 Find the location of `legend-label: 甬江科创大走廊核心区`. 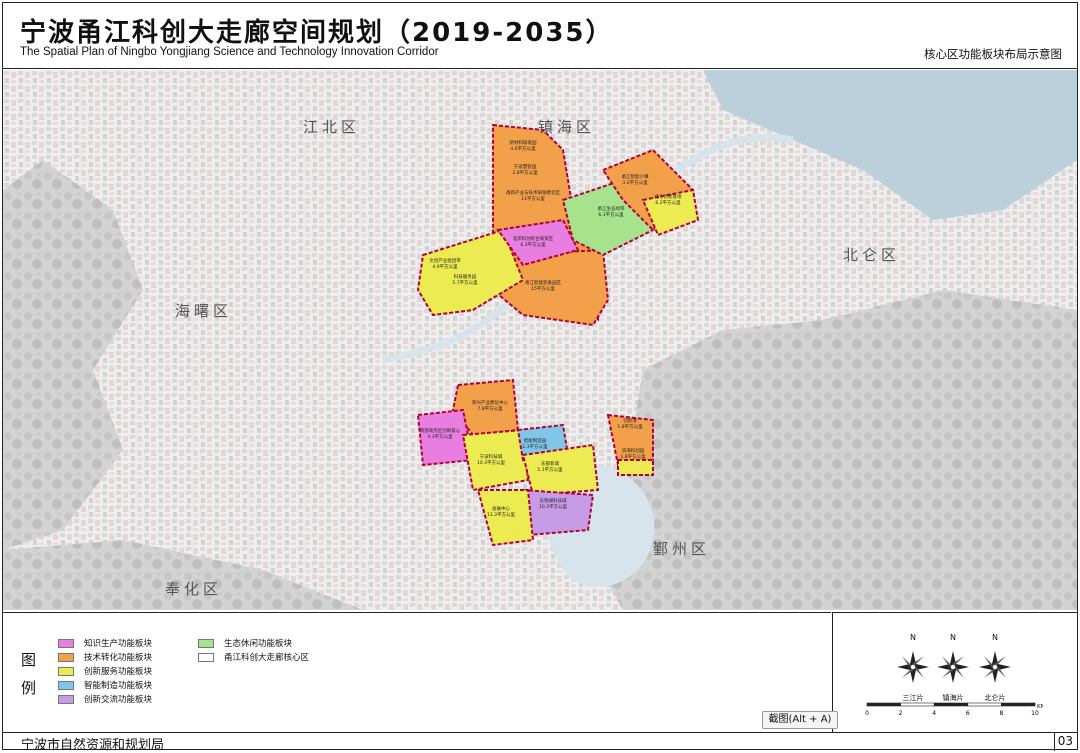

legend-label: 甬江科创大走廊核心区 is located at coordinates (267, 658).